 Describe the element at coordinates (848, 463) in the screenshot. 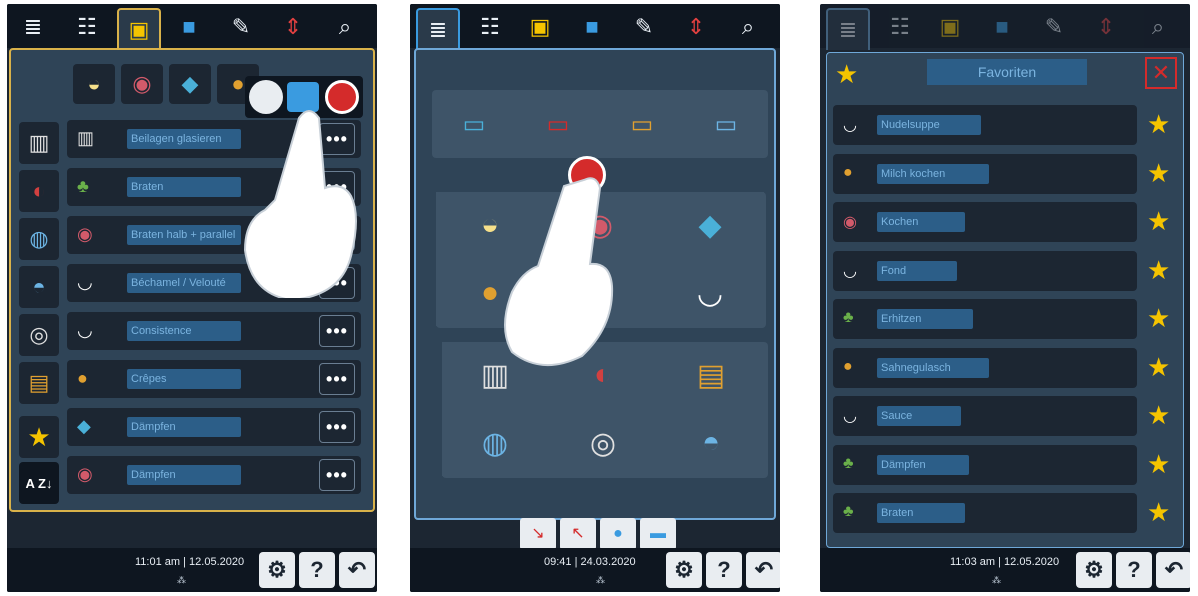

I see `vegetable-icon: ♣` at that location.